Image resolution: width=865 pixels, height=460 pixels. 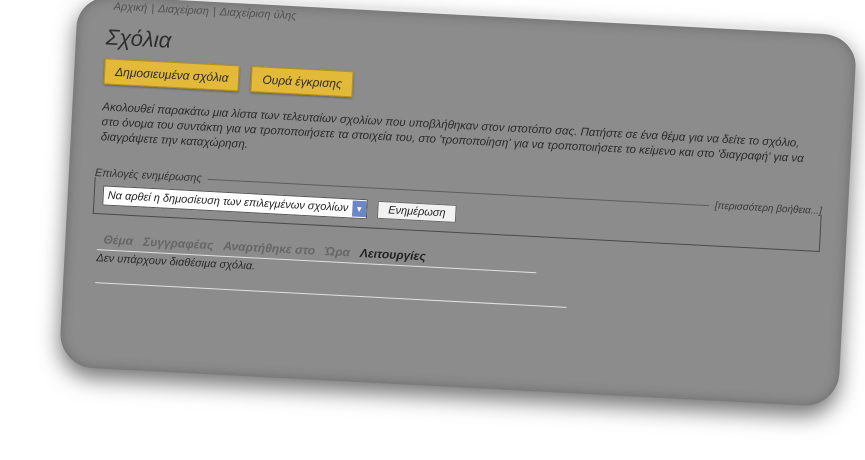 I want to click on column-subject: Θέμα, so click(x=118, y=241).